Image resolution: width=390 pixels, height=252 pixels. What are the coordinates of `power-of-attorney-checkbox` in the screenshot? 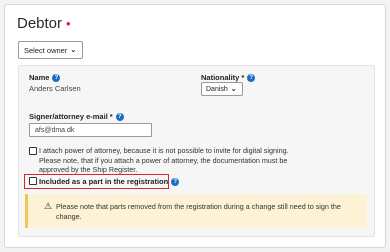 It's located at (33, 151).